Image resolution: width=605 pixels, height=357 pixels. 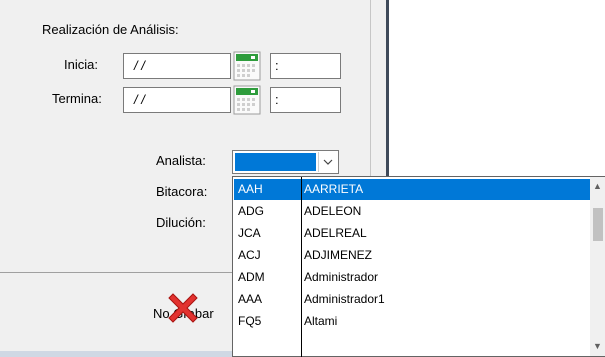 What do you see at coordinates (250, 299) in the screenshot?
I see `list-item-code: AAA` at bounding box center [250, 299].